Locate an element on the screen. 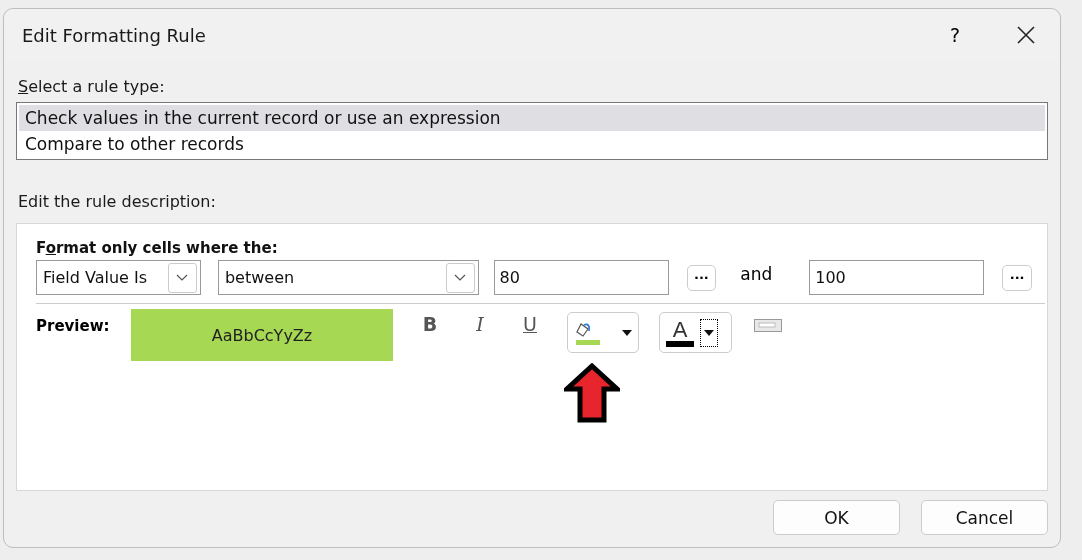 The height and width of the screenshot is (560, 1082). close-button is located at coordinates (1026, 35).